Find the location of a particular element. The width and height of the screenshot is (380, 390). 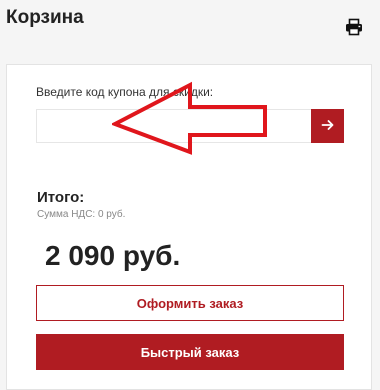

coupon-label: Введите код купона для скидки: is located at coordinates (125, 92).